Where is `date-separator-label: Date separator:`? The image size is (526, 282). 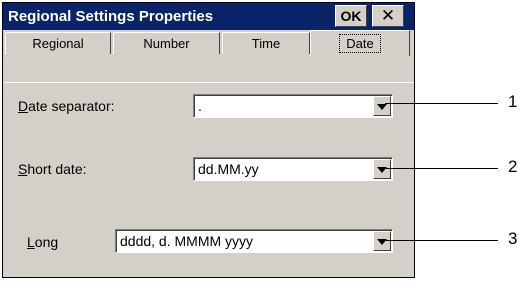 date-separator-label: Date separator: is located at coordinates (66, 106).